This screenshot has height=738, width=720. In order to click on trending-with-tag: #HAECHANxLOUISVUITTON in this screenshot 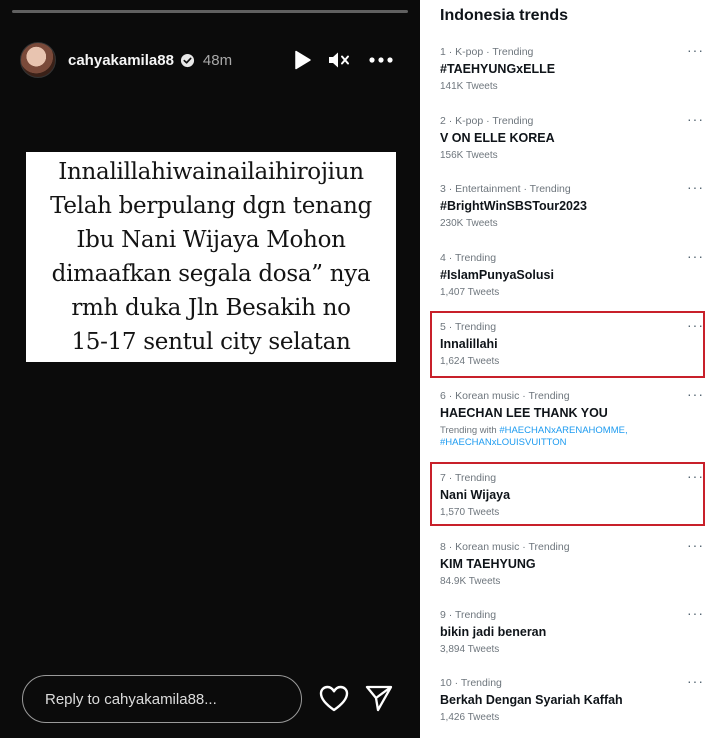, I will do `click(503, 442)`.